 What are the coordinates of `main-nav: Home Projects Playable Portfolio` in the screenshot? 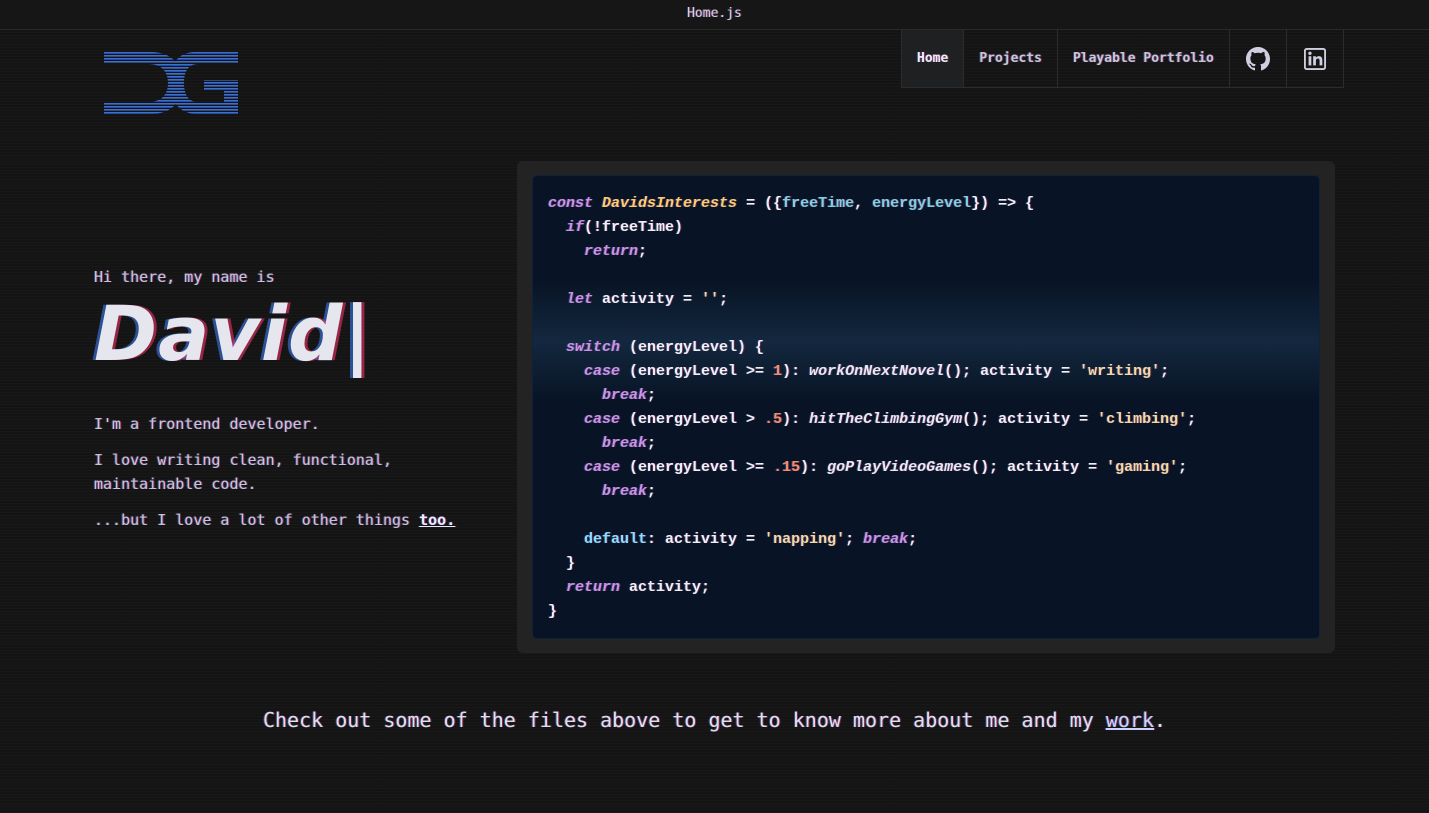 It's located at (1122, 59).